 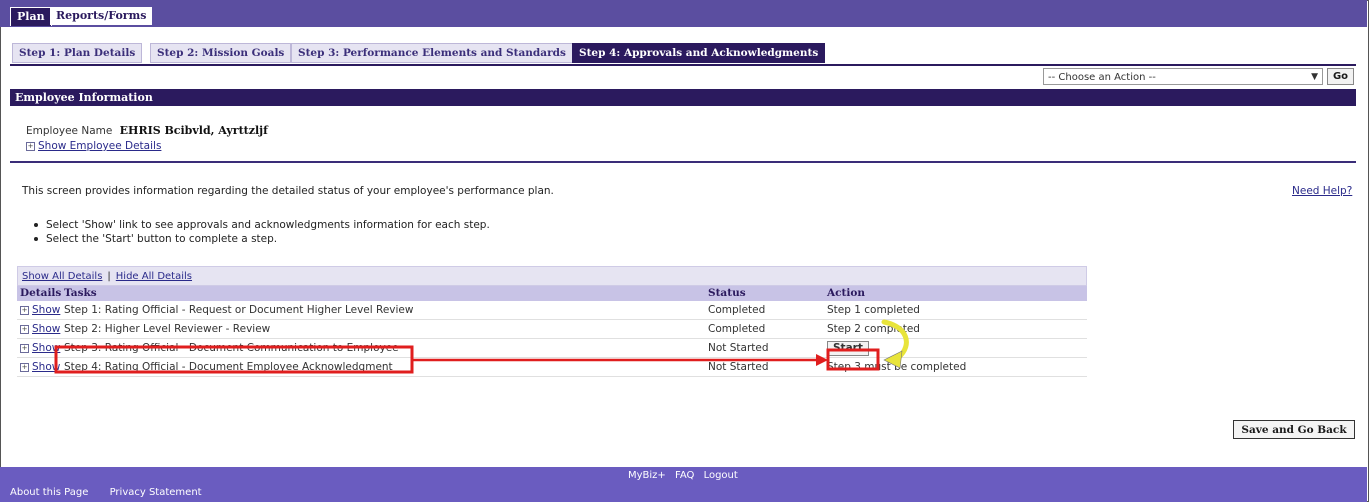 What do you see at coordinates (481, 346) in the screenshot?
I see `annotation-overlay` at bounding box center [481, 346].